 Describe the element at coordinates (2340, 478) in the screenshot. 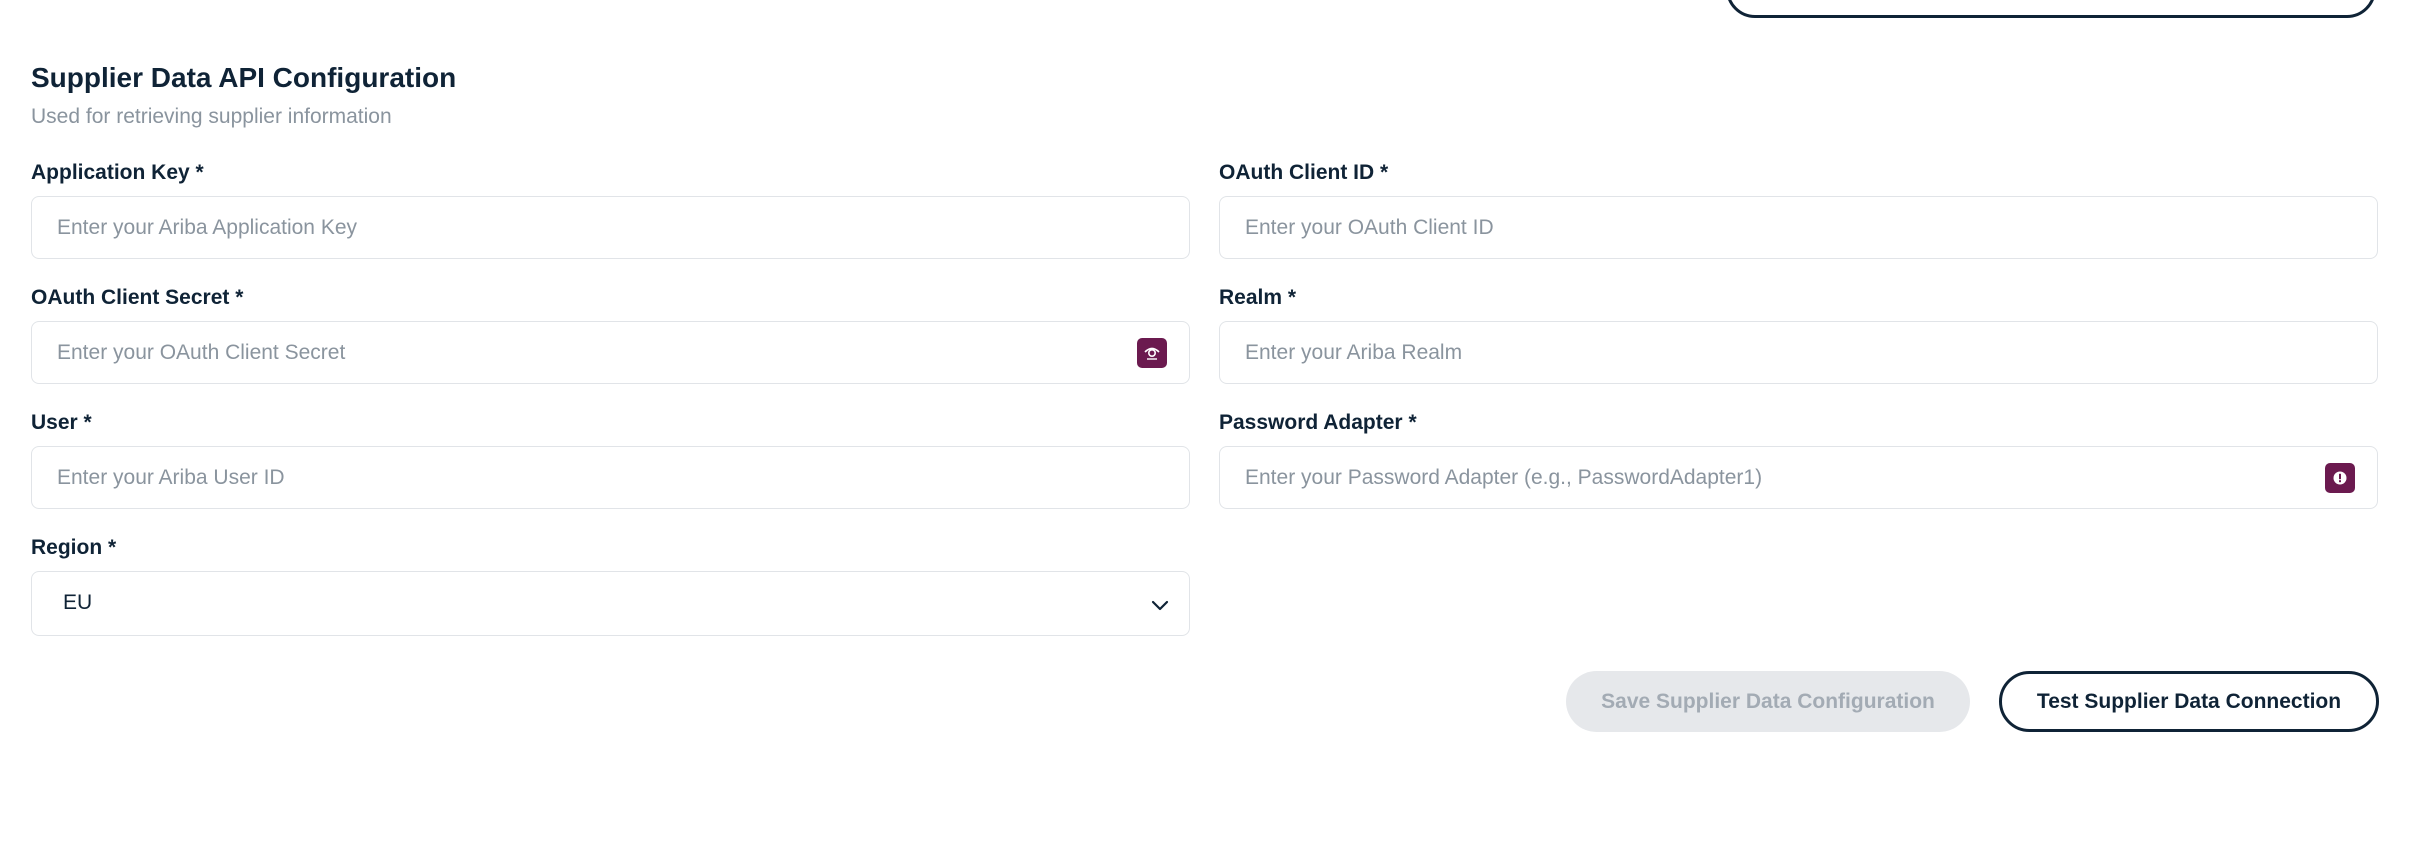

I see `info-icon` at that location.